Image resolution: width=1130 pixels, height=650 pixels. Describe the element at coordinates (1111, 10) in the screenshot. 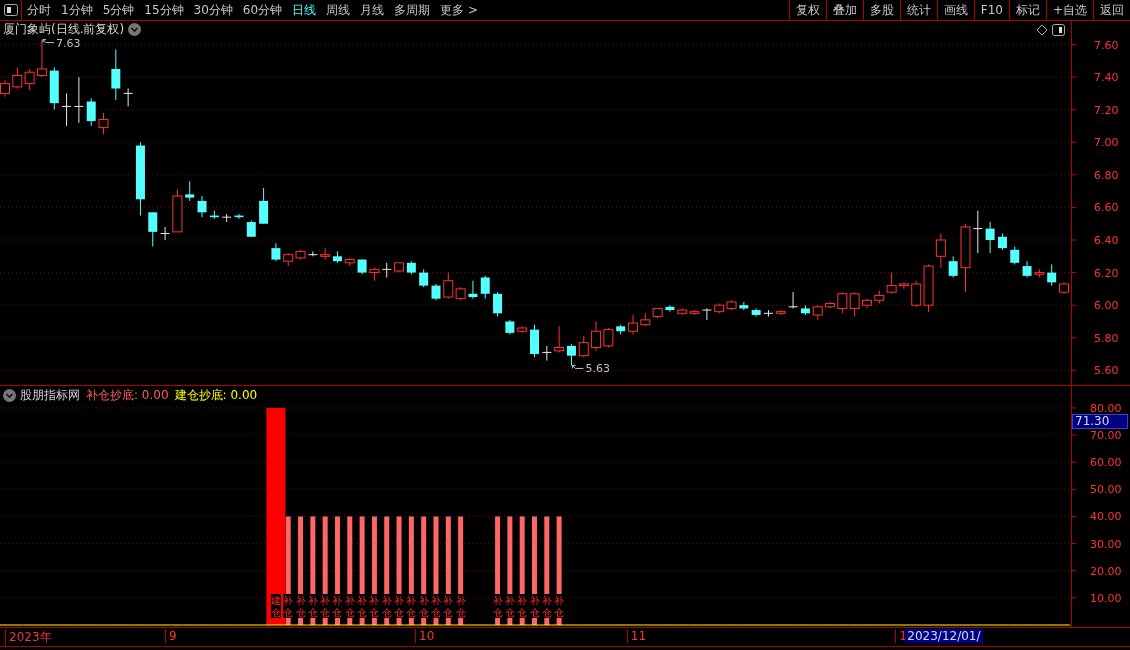

I see `toolbar-button: 返回` at that location.